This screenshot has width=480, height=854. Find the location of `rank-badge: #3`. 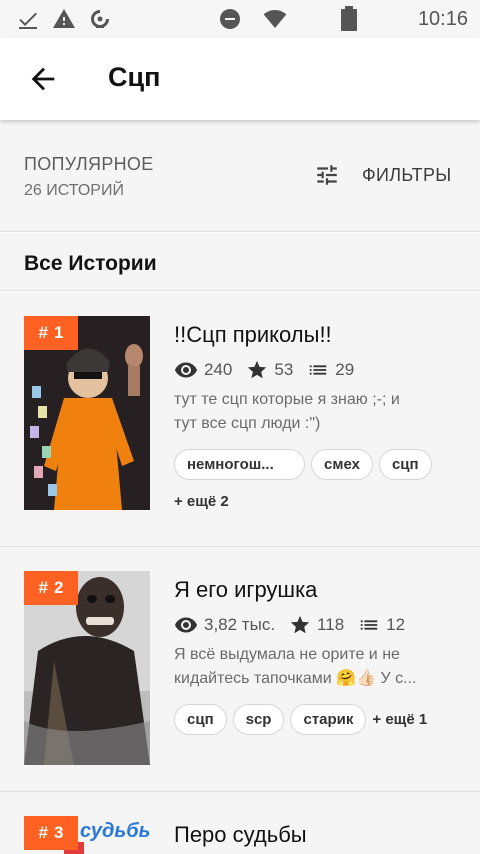

rank-badge: #3 is located at coordinates (51, 833).